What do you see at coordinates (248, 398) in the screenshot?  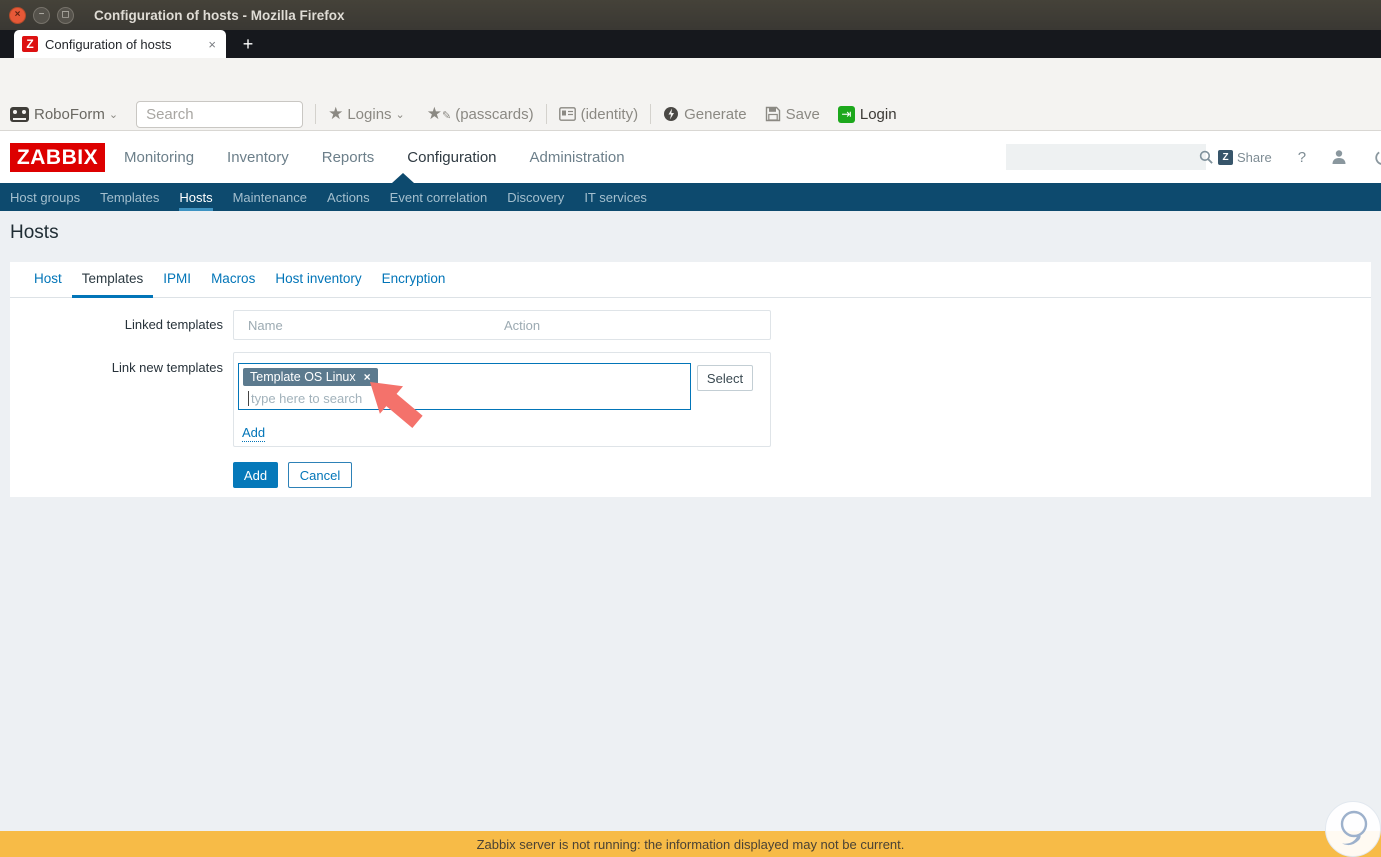 I see `text-caret` at bounding box center [248, 398].